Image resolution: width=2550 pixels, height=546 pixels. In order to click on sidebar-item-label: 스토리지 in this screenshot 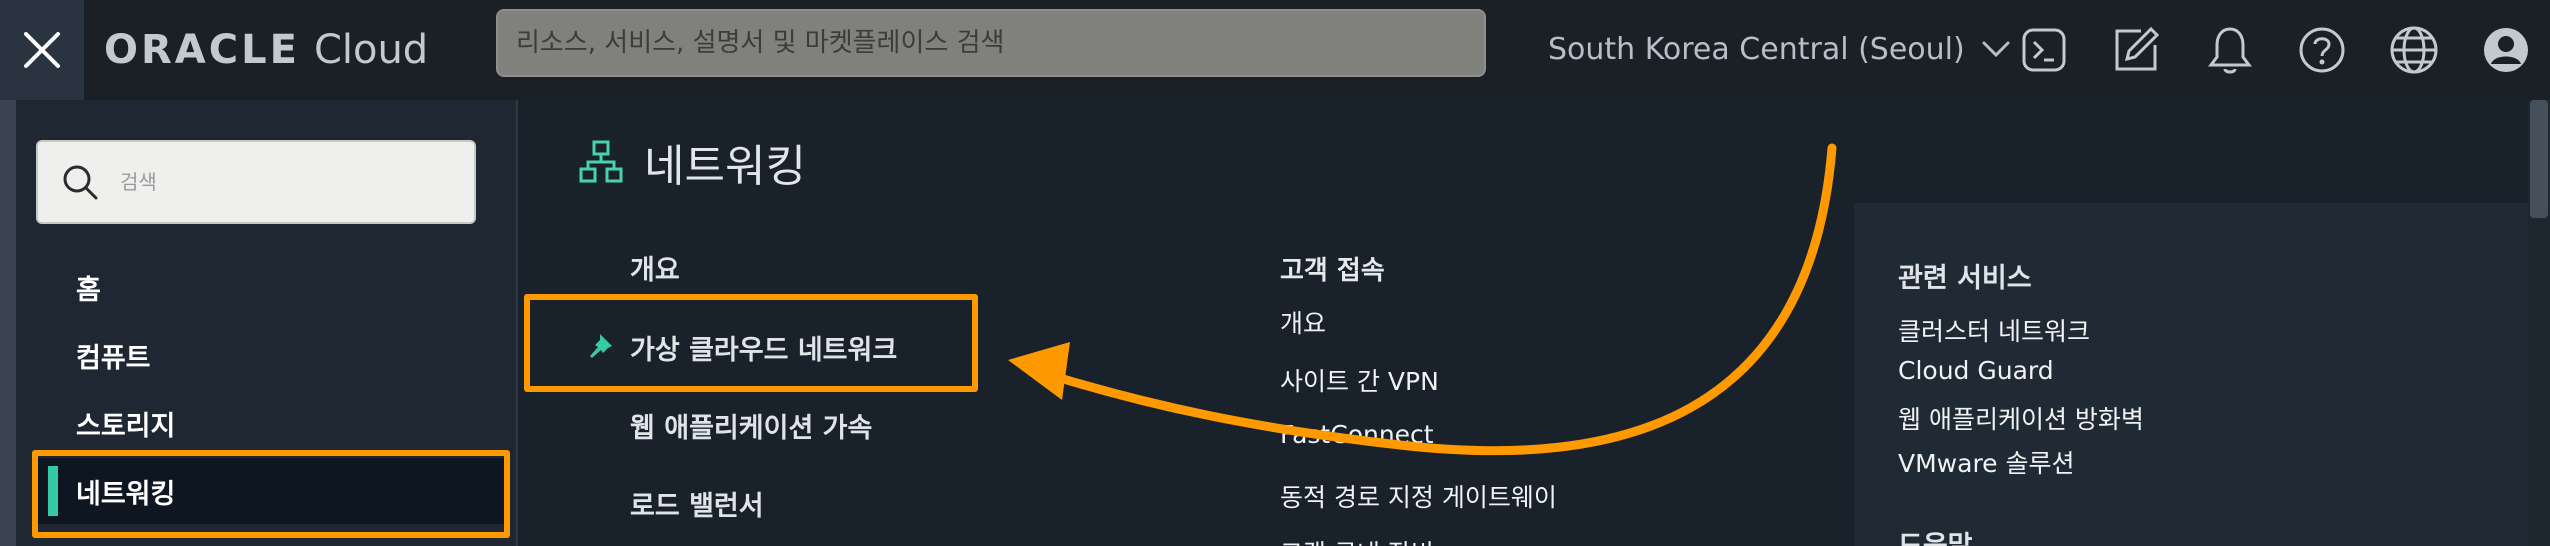, I will do `click(126, 426)`.